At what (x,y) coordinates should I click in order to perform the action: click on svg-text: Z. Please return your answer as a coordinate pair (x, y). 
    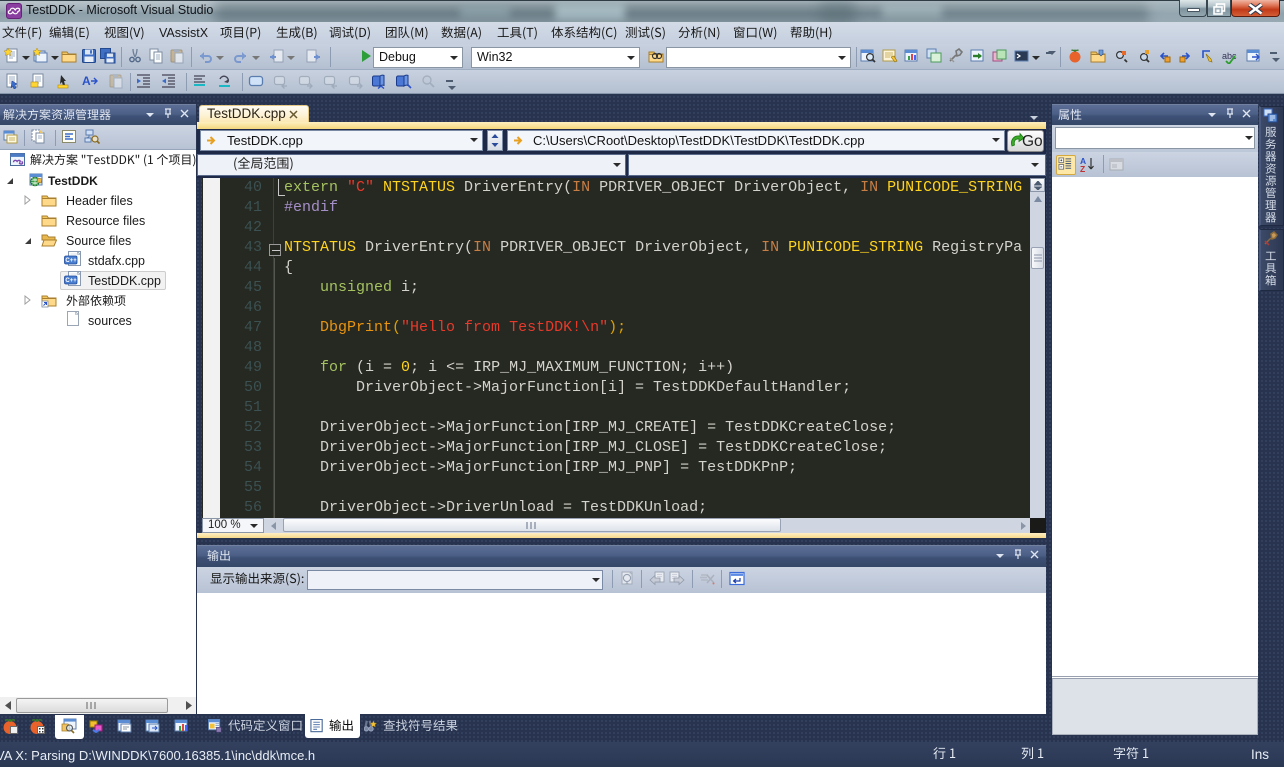
    Looking at the image, I should click on (1082, 168).